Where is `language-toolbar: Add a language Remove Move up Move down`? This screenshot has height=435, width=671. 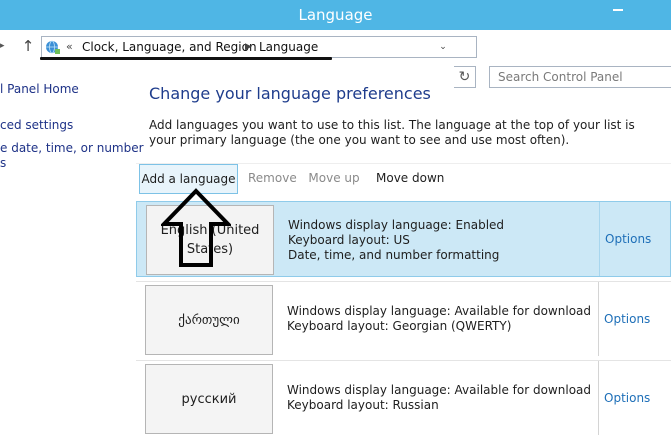 language-toolbar: Add a language Remove Move up Move down is located at coordinates (403, 178).